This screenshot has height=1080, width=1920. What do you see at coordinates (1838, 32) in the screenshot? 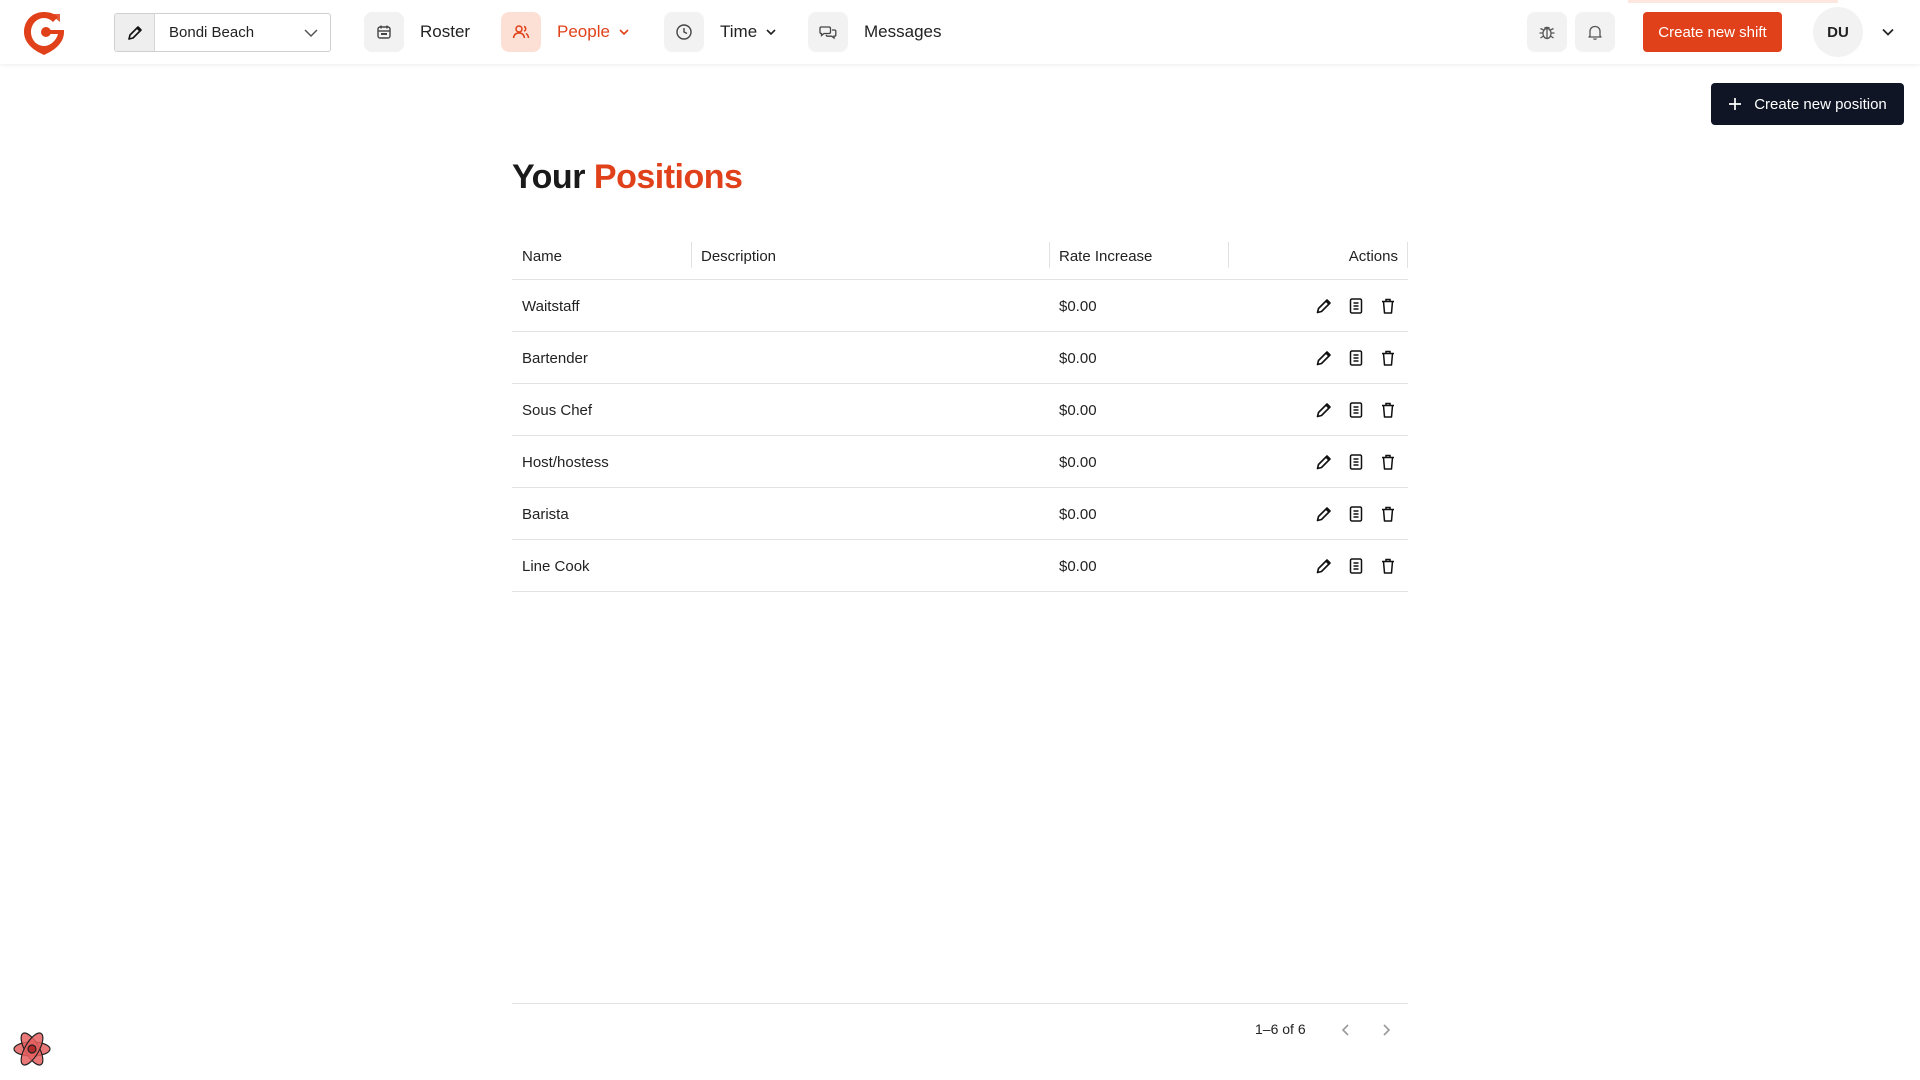
I see `user-avatar: DU` at bounding box center [1838, 32].